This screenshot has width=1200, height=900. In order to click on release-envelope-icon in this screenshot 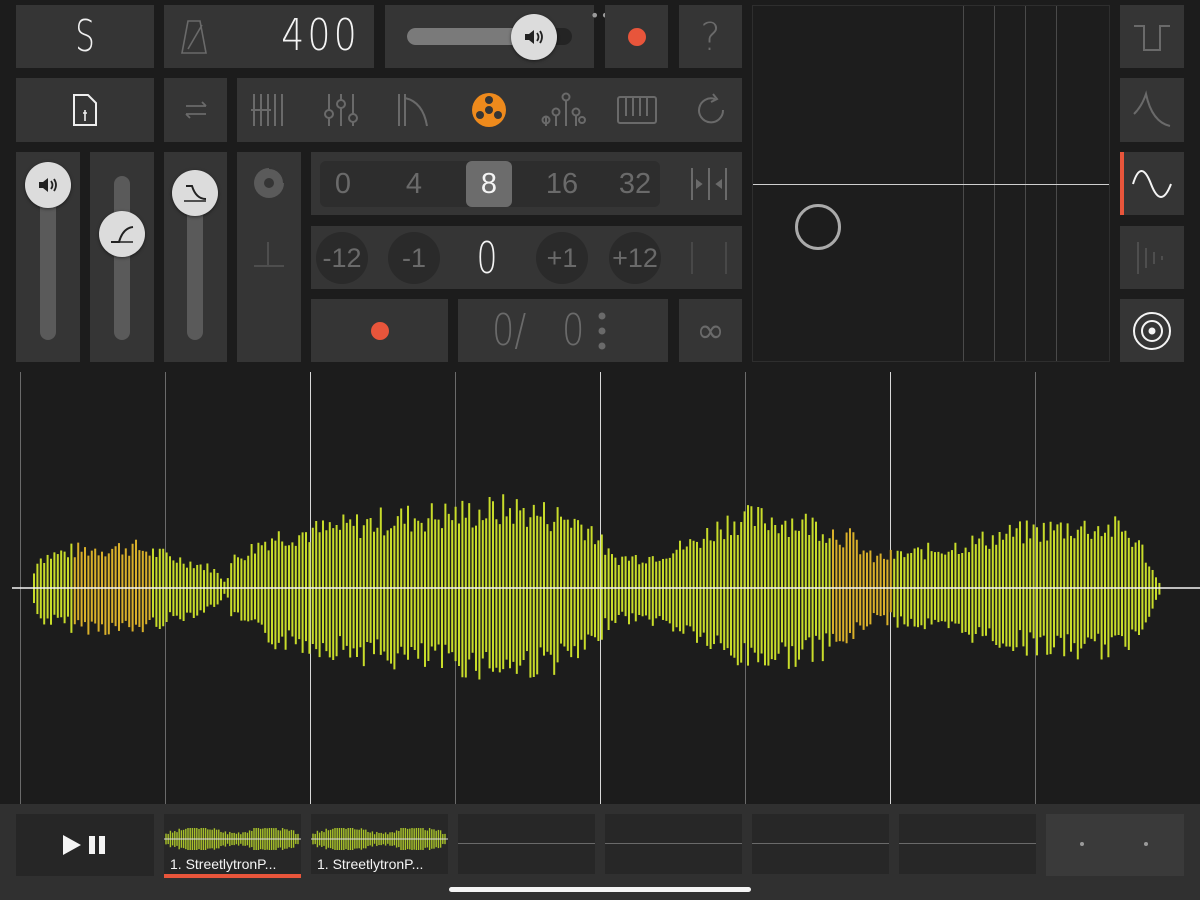, I will do `click(195, 193)`.